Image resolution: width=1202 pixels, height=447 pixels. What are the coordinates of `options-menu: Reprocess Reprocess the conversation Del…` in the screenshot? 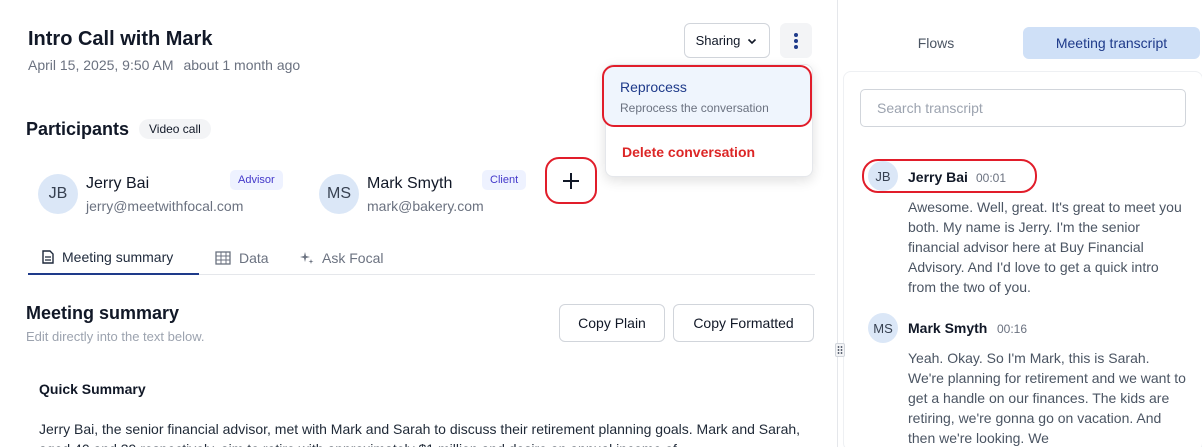 It's located at (707, 120).